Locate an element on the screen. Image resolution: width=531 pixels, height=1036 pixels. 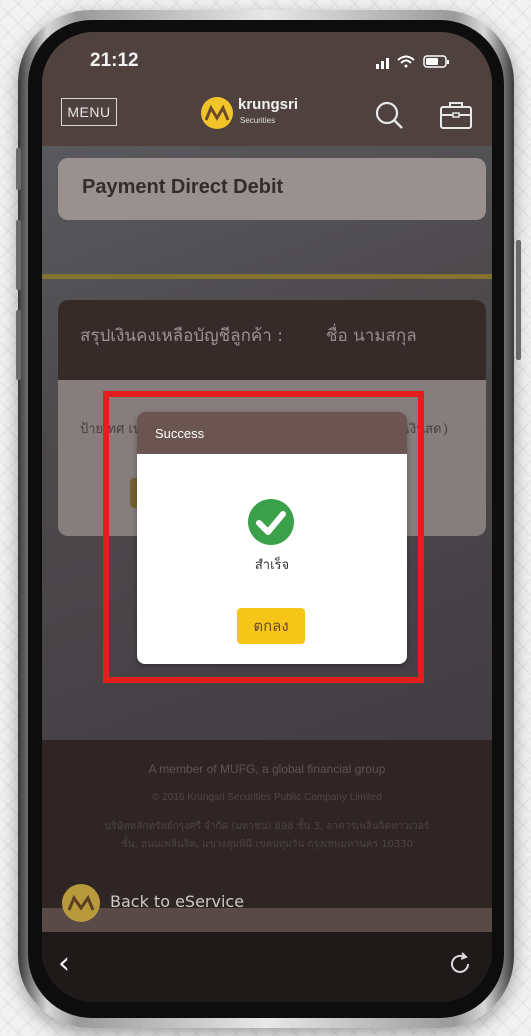
menu-button: MENU is located at coordinates (89, 112).